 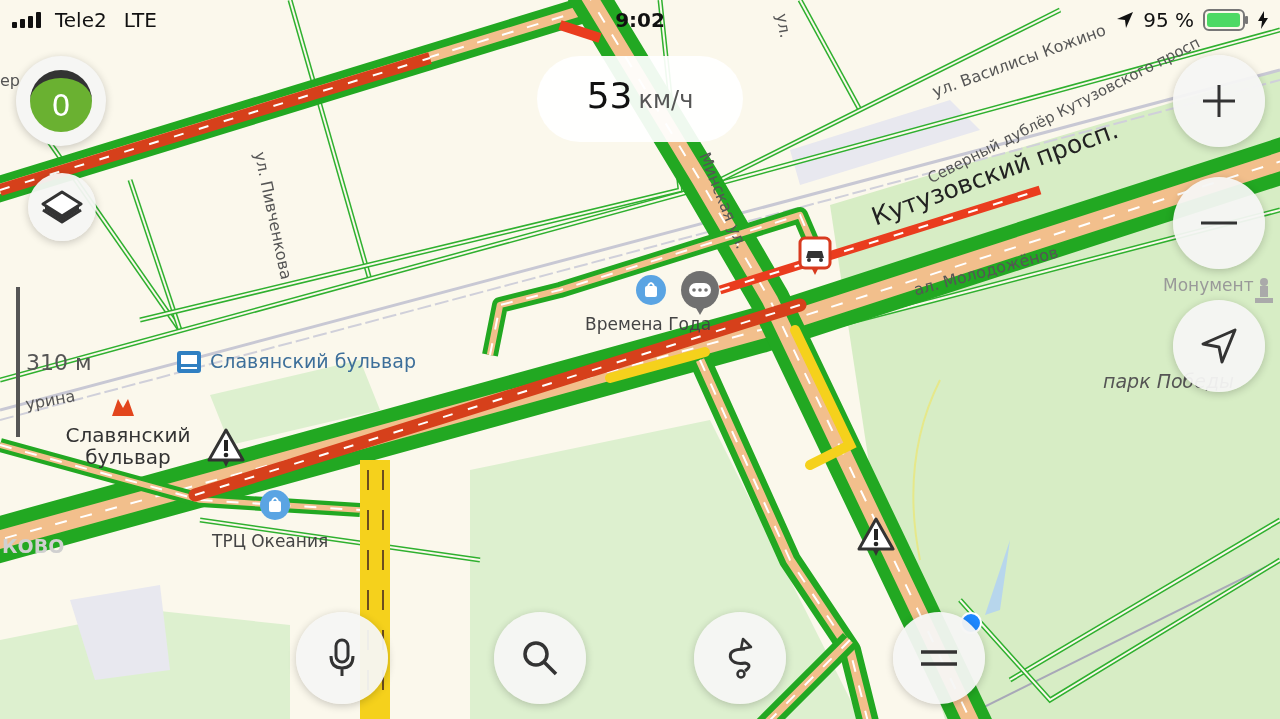 What do you see at coordinates (140, 20) in the screenshot?
I see `network-type: LTE` at bounding box center [140, 20].